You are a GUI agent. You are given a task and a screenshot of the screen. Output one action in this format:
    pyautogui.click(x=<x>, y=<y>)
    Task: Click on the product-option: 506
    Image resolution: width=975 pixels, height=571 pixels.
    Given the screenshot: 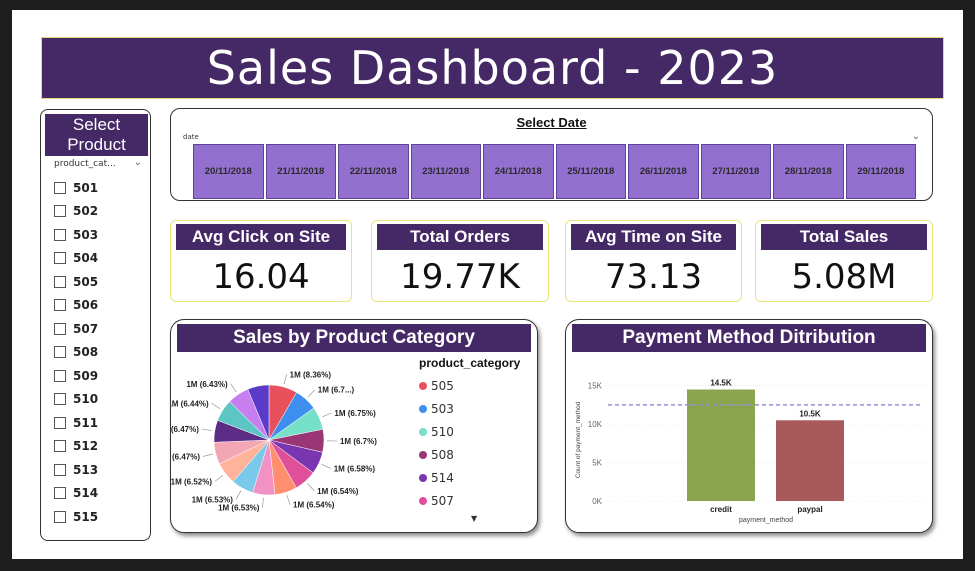 What is the action you would take?
    pyautogui.click(x=76, y=306)
    